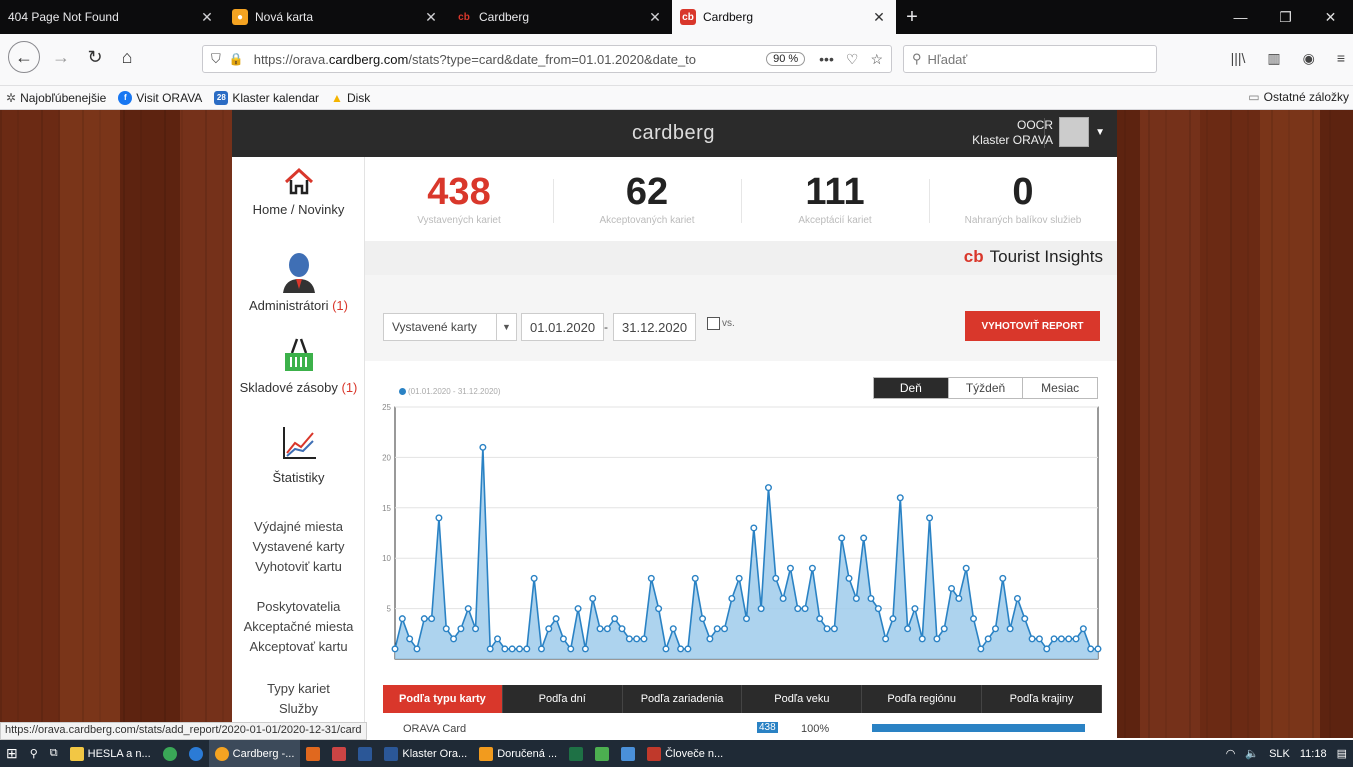 Image resolution: width=1353 pixels, height=767 pixels. What do you see at coordinates (1012, 133) in the screenshot?
I see `user-info: OOCR Klaster ORAVA` at bounding box center [1012, 133].